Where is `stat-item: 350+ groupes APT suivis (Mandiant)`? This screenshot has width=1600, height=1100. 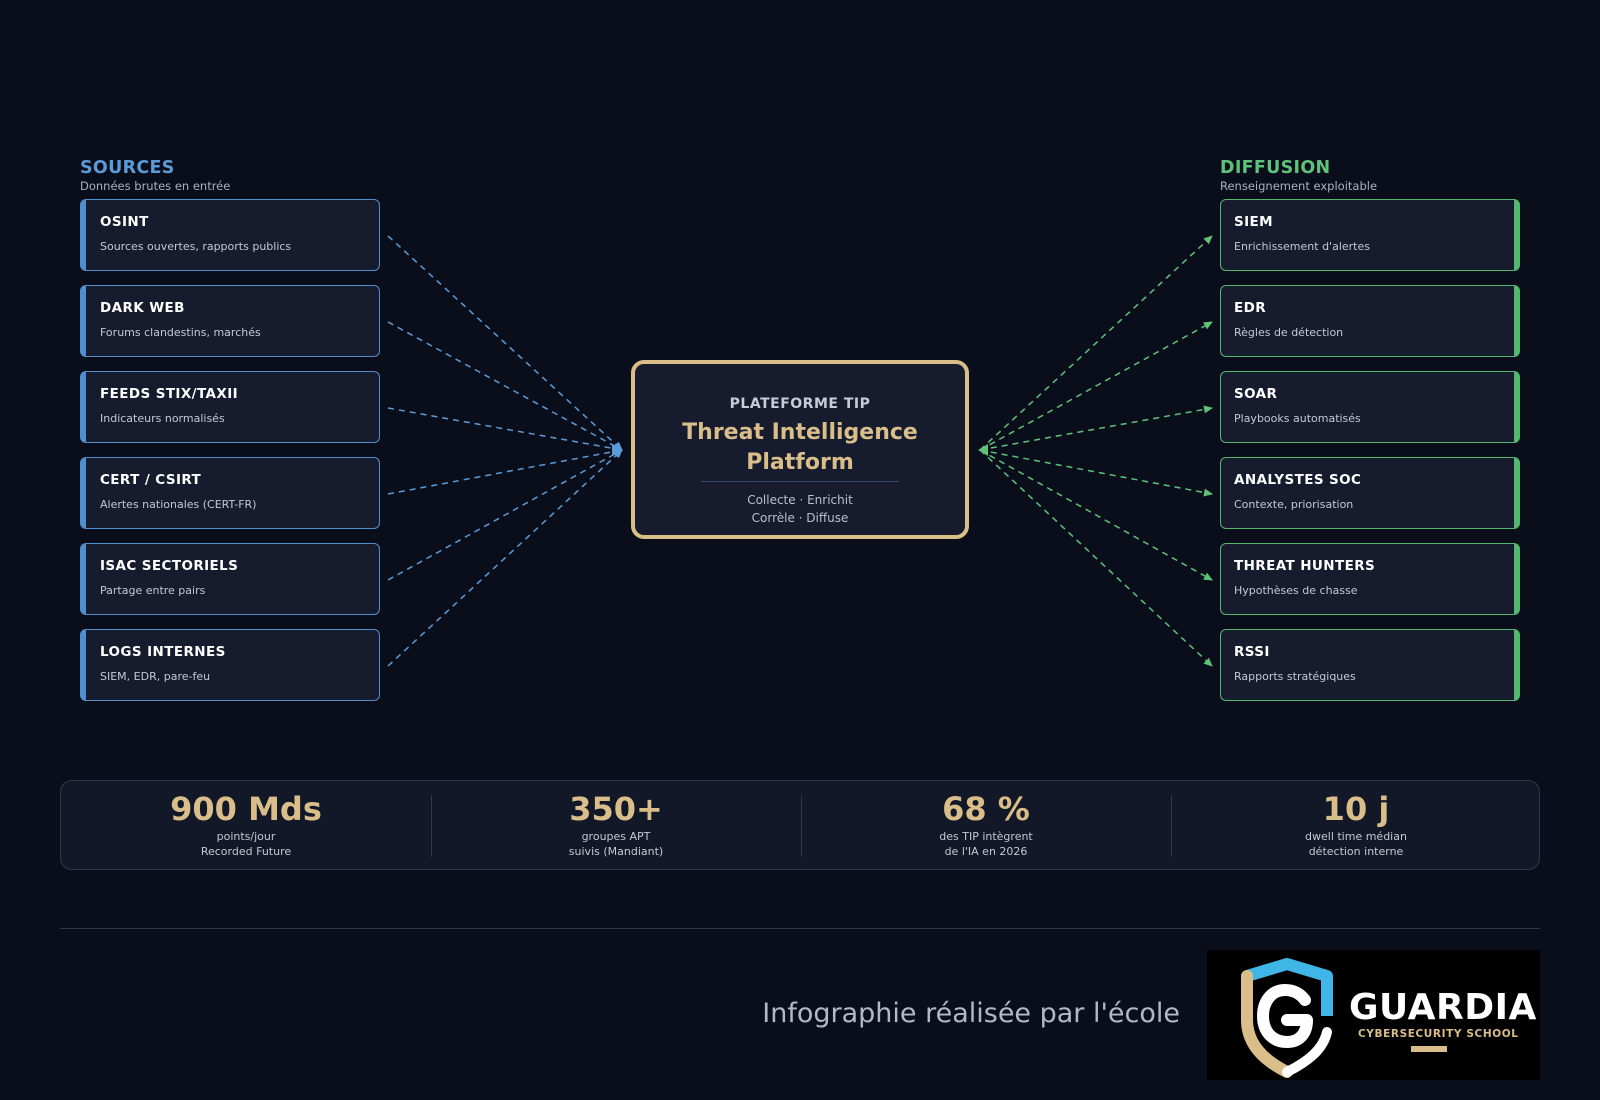 stat-item: 350+ groupes APT suivis (Mandiant) is located at coordinates (616, 826).